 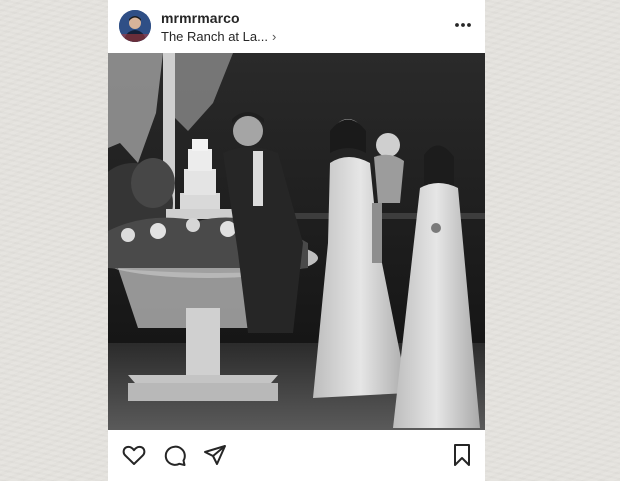 What do you see at coordinates (296, 455) in the screenshot?
I see `action-bar` at bounding box center [296, 455].